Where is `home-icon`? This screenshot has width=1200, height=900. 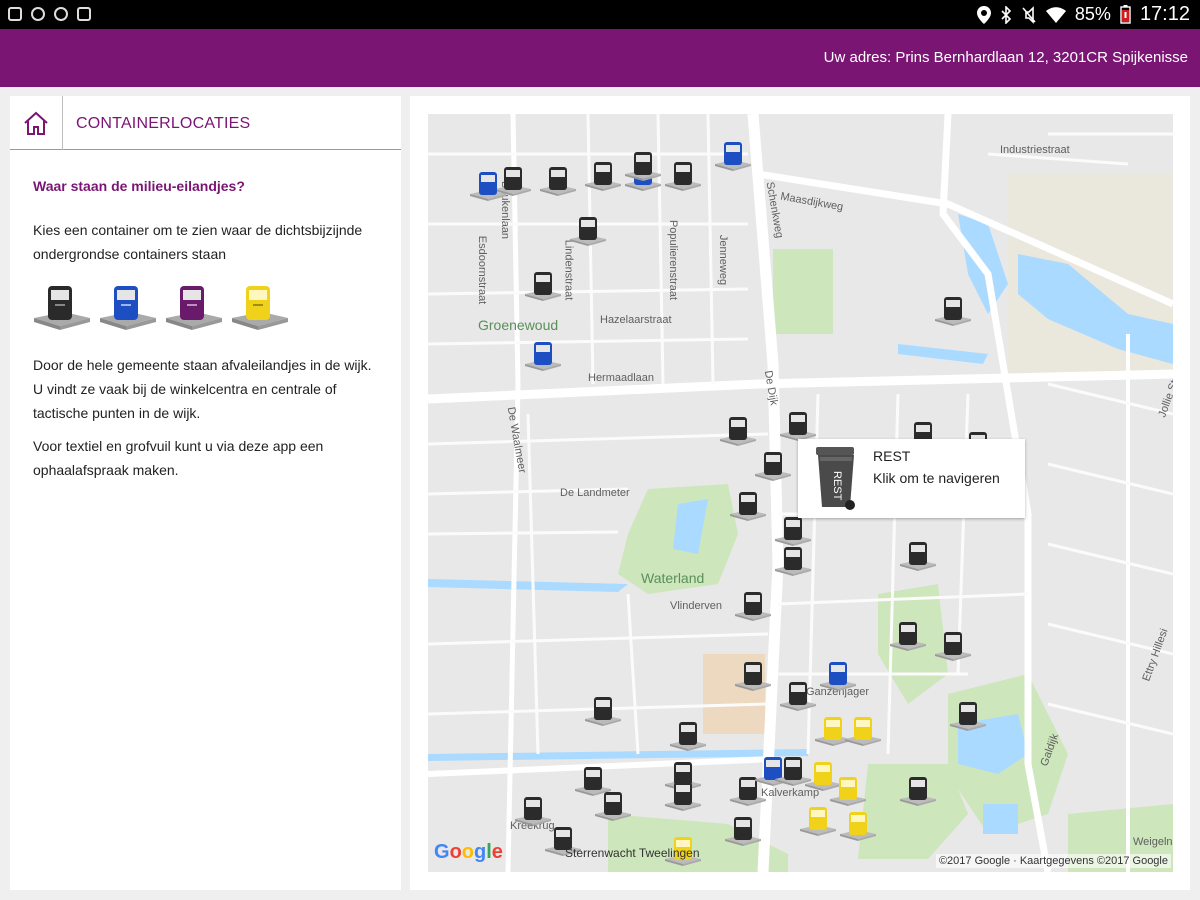 home-icon is located at coordinates (36, 123).